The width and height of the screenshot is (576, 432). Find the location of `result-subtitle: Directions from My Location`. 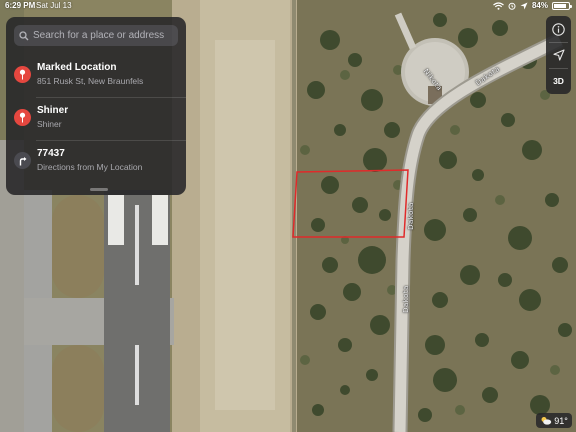

result-subtitle: Directions from My Location is located at coordinates (90, 167).